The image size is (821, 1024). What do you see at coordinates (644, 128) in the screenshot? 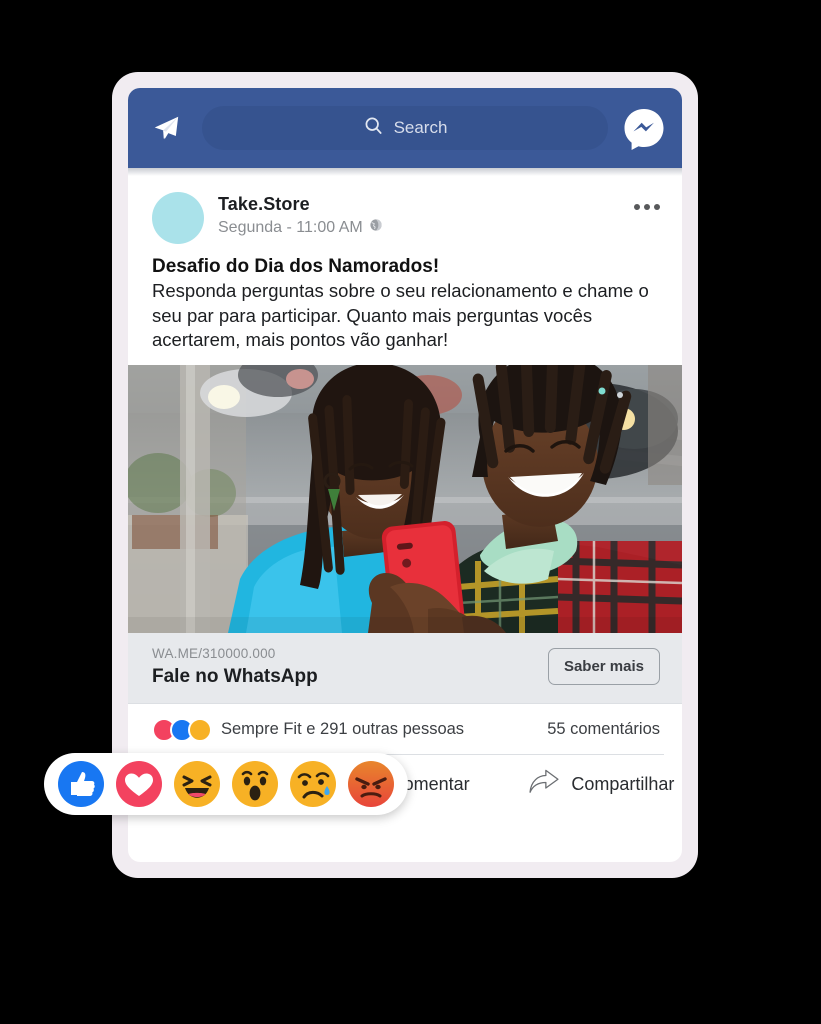
I see `messenger-icon` at bounding box center [644, 128].